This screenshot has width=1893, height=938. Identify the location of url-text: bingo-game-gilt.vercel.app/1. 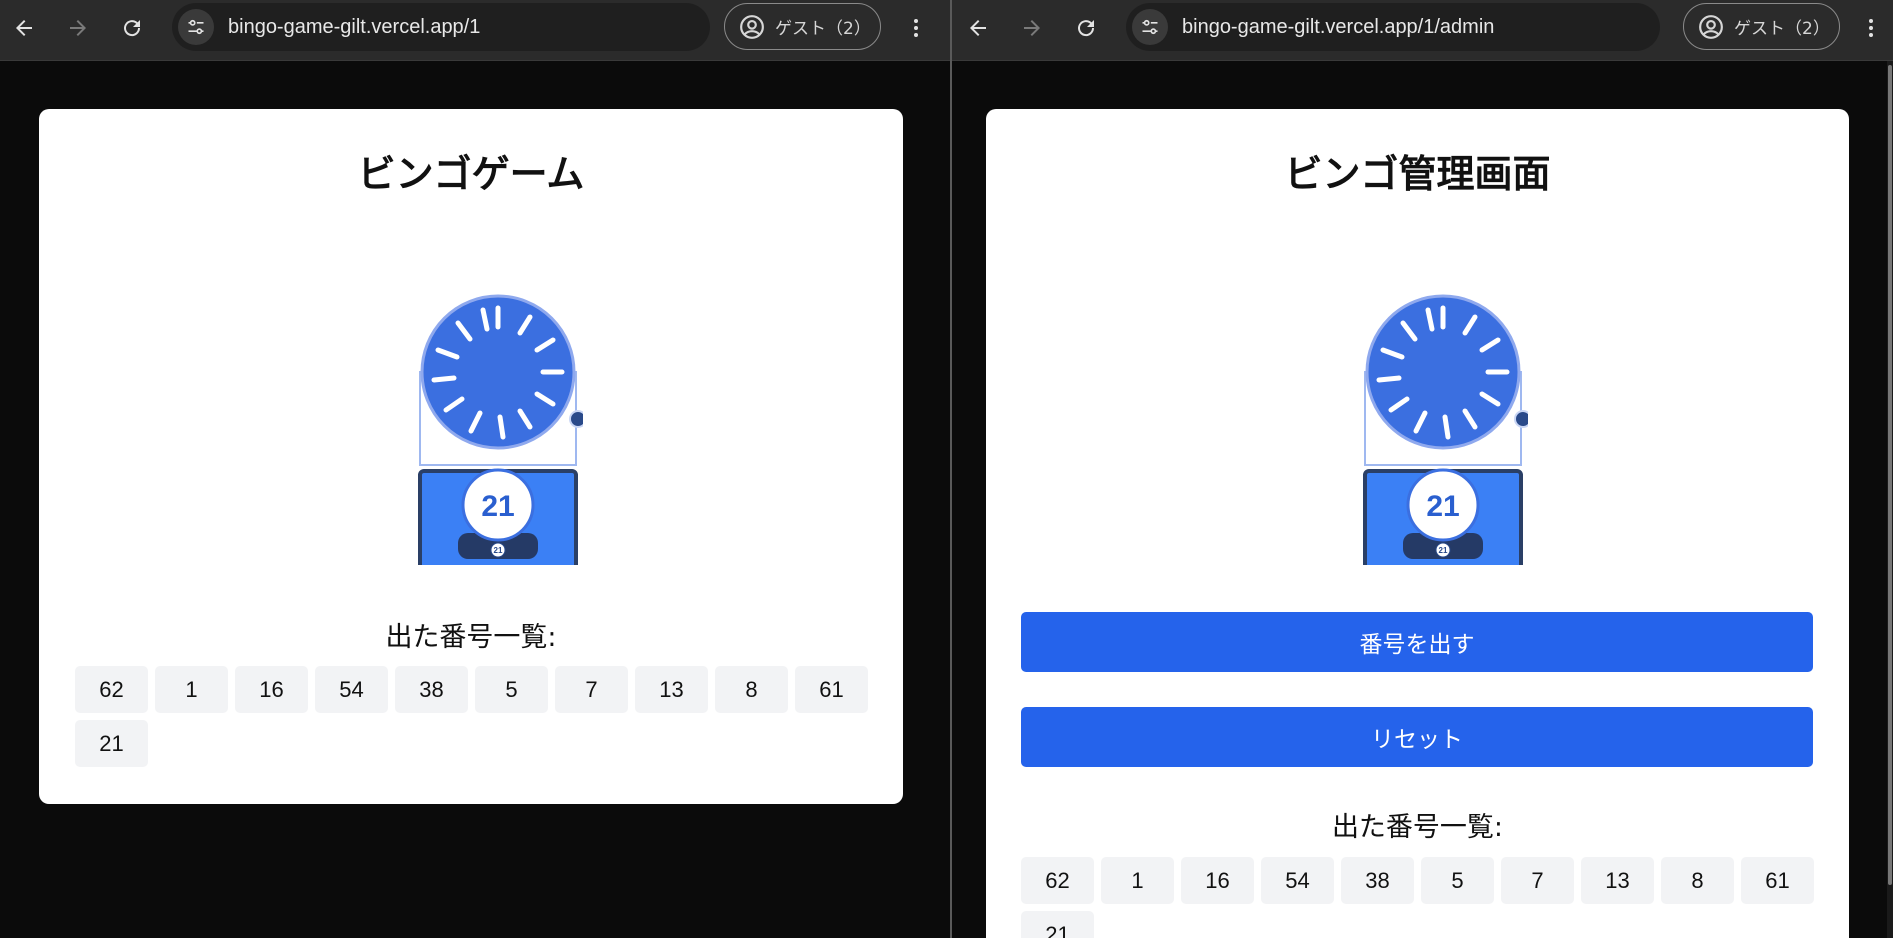
(354, 27).